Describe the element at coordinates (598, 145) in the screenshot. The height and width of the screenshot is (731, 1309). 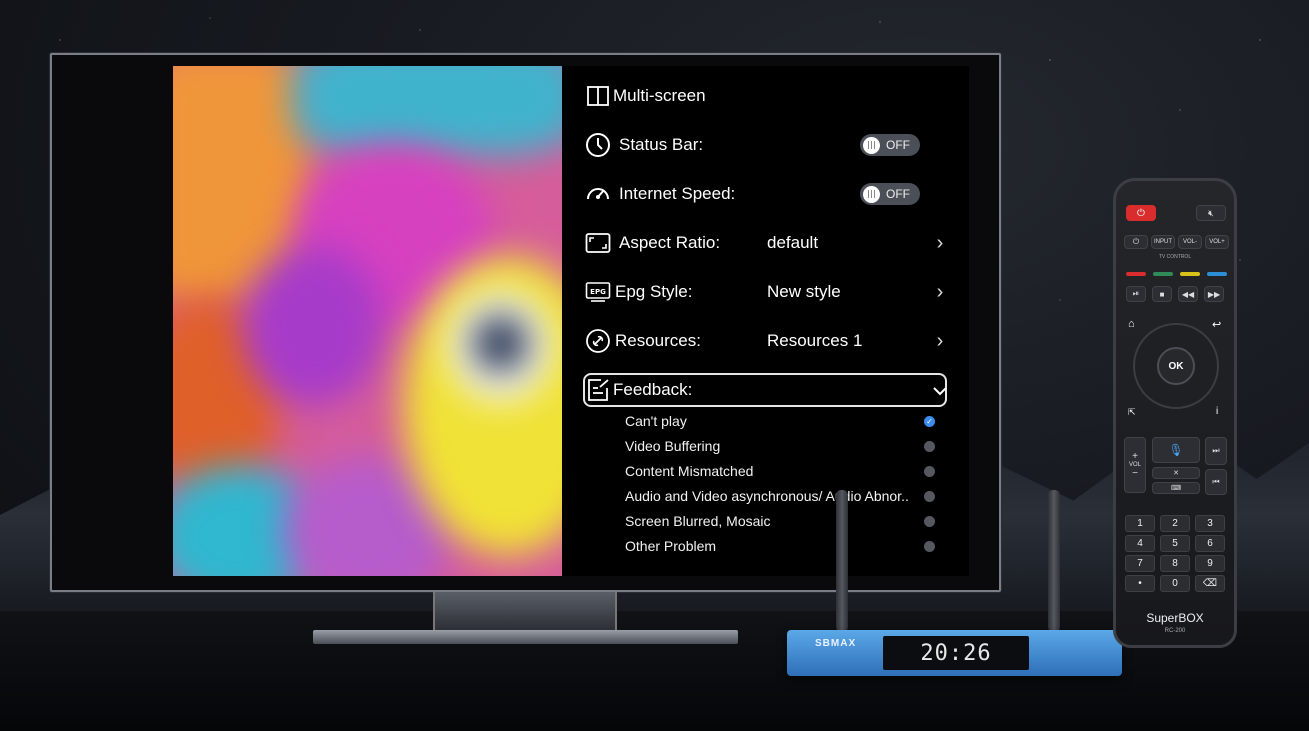
I see `clock-icon` at that location.